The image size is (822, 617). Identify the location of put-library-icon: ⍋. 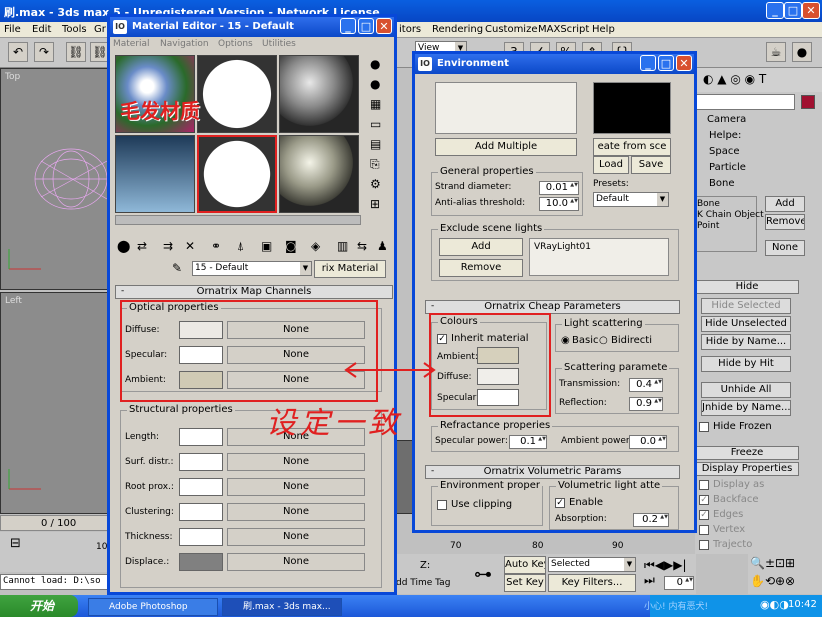
(240, 246).